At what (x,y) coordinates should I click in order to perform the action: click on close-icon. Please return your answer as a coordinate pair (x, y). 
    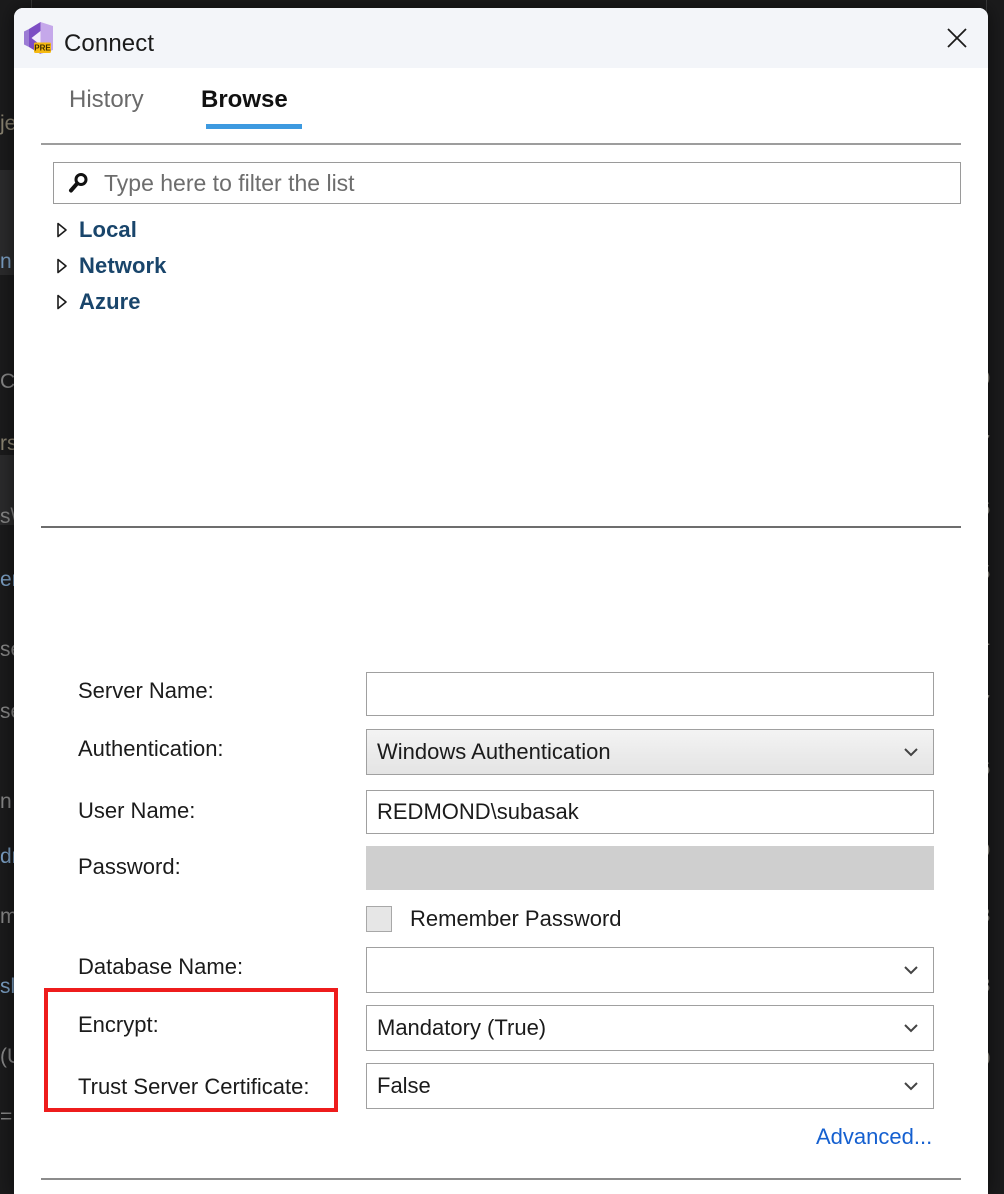
    Looking at the image, I should click on (957, 38).